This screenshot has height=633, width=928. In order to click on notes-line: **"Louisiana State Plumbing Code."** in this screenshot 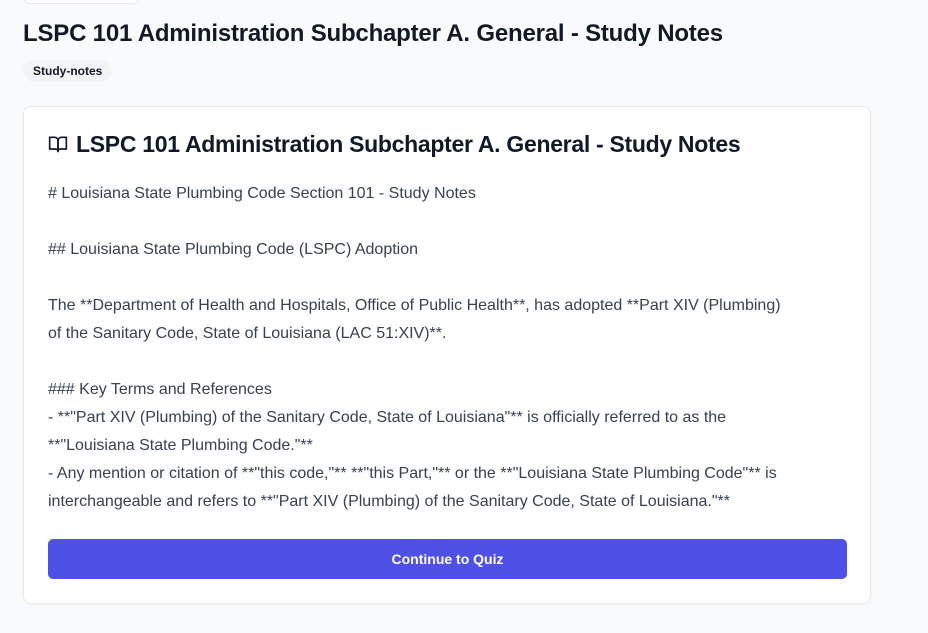, I will do `click(180, 445)`.